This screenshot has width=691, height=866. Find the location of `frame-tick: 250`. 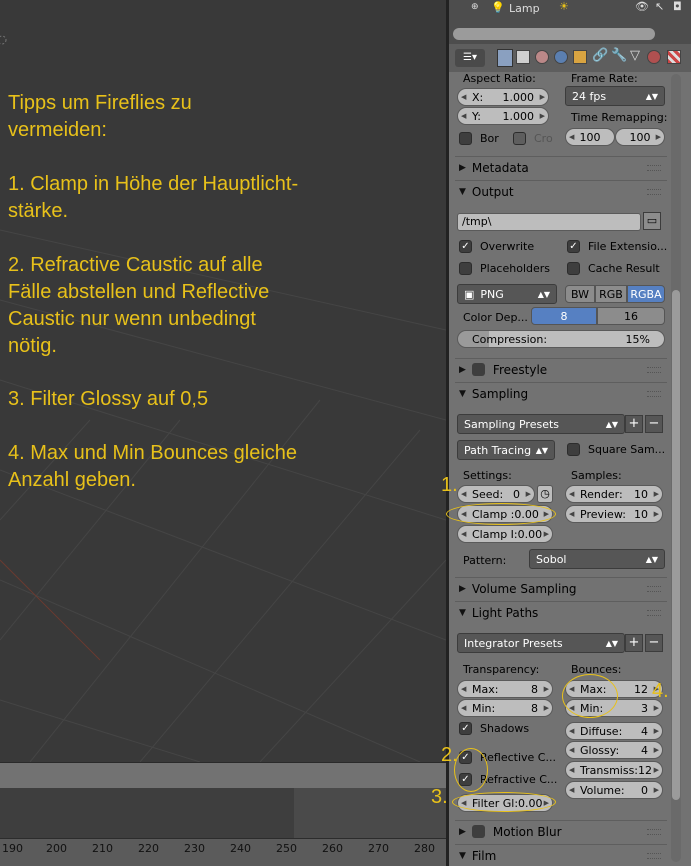

frame-tick: 250 is located at coordinates (286, 848).